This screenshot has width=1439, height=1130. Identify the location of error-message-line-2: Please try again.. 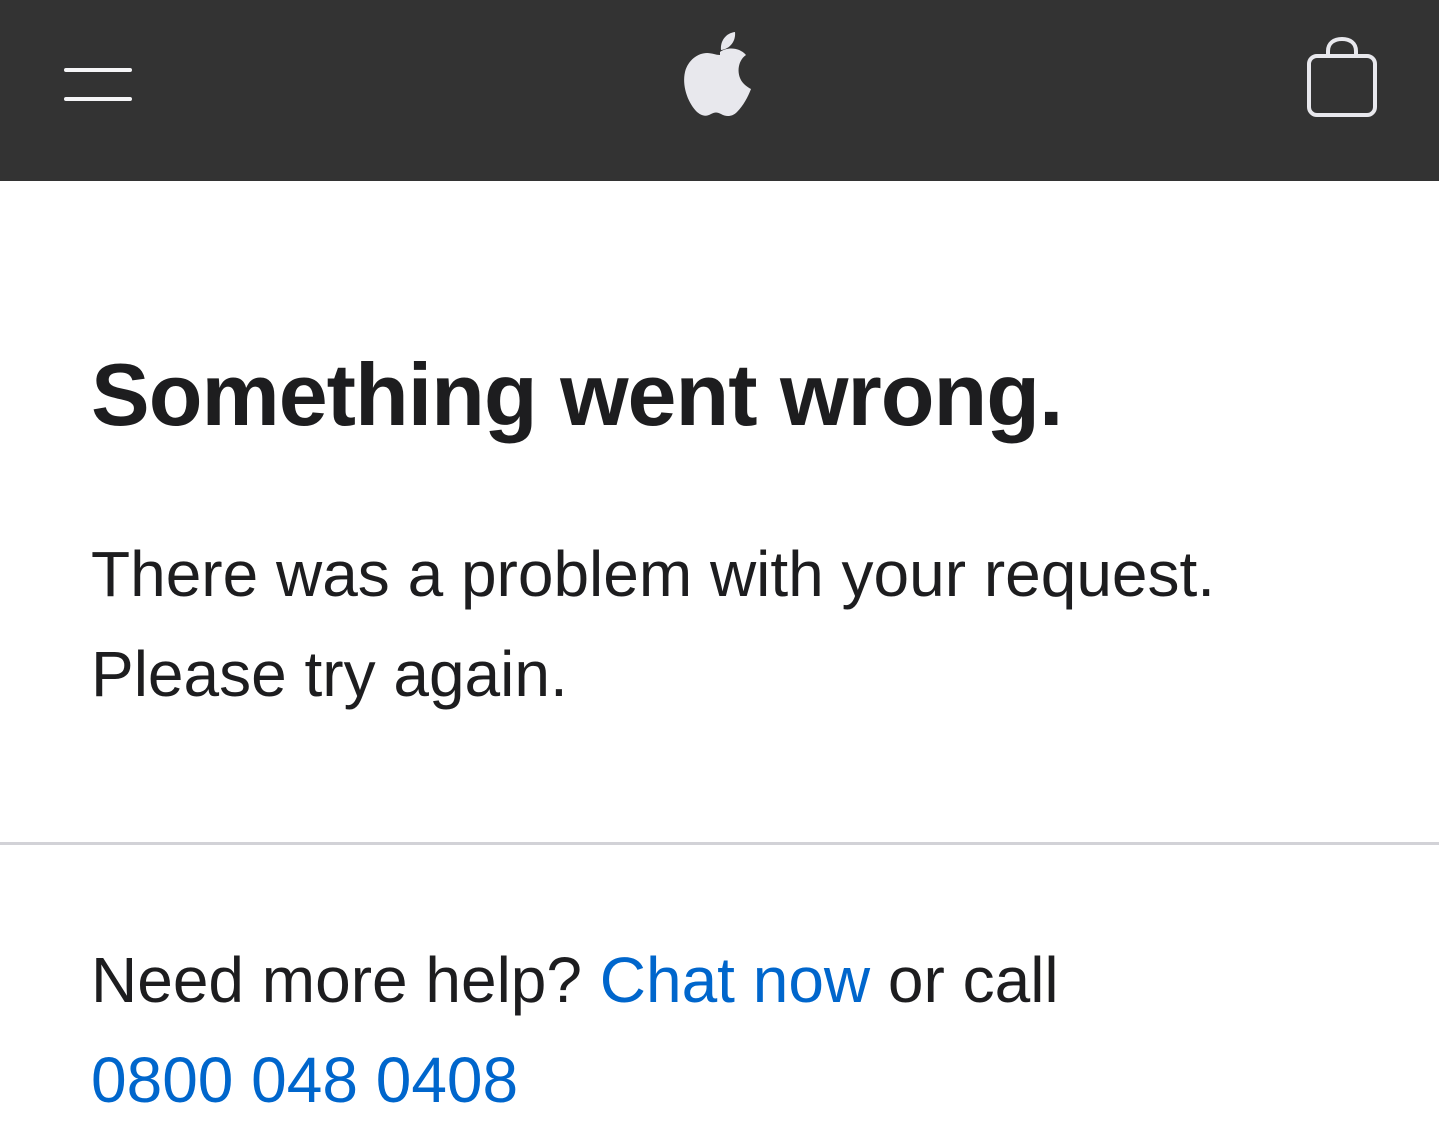
(329, 674).